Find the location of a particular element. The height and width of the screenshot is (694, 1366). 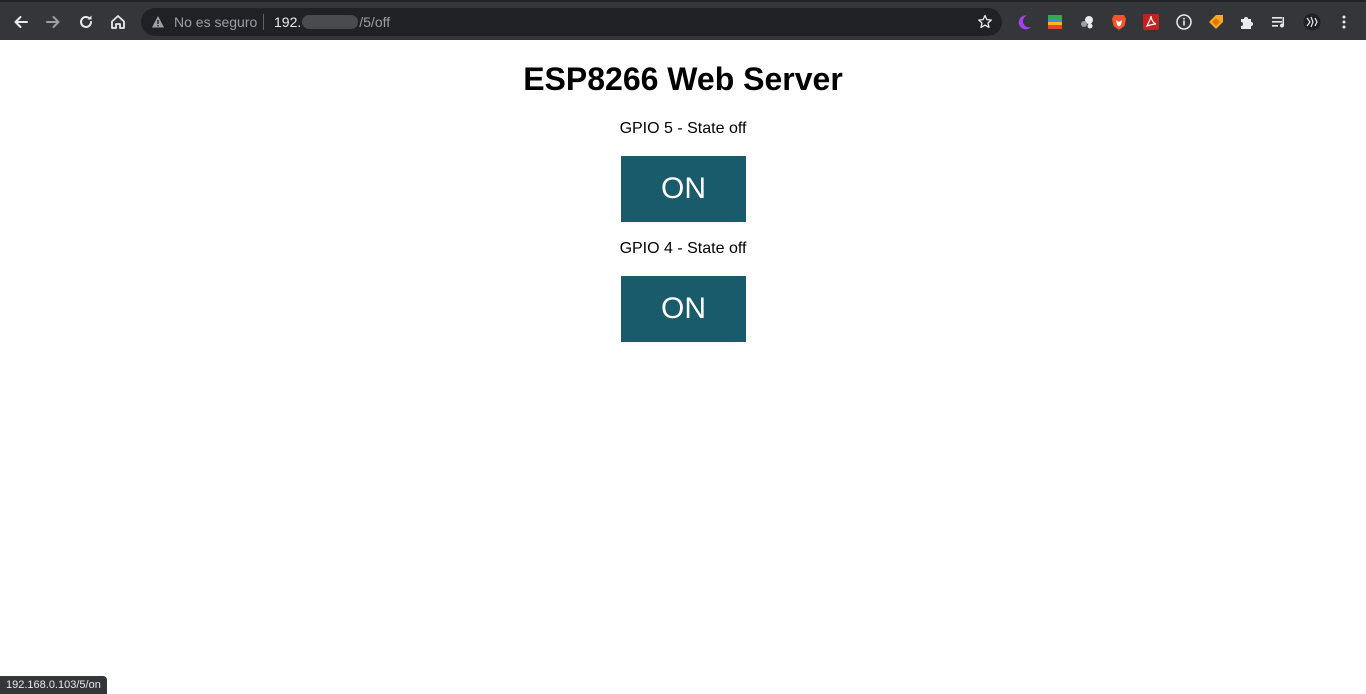

puzzle-icon is located at coordinates (1247, 22).